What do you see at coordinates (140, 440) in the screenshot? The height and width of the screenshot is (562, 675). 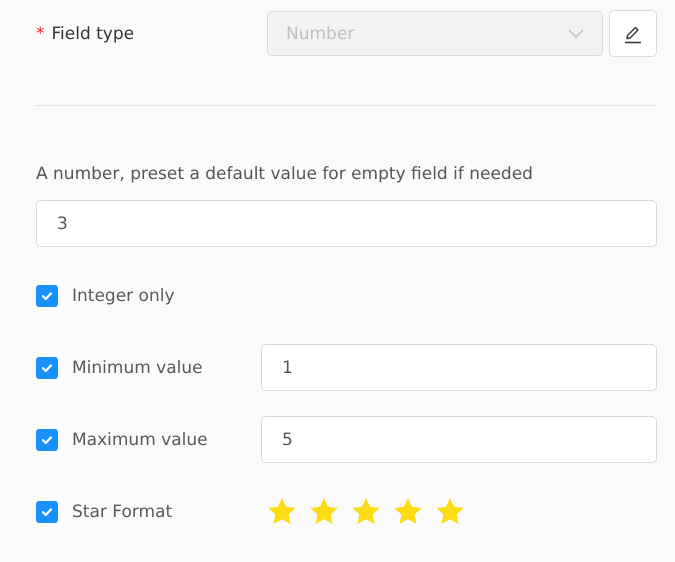 I see `option-label: Maximum value` at bounding box center [140, 440].